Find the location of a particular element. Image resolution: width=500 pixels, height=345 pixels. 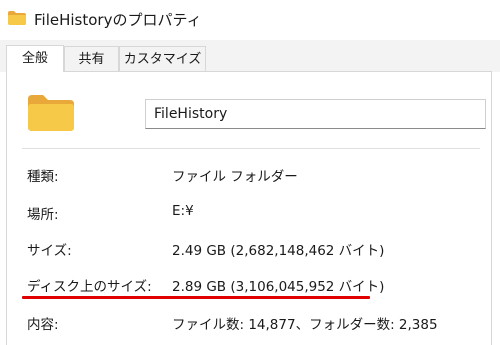

window-title: FileHistoryのプロパティ is located at coordinates (118, 20).